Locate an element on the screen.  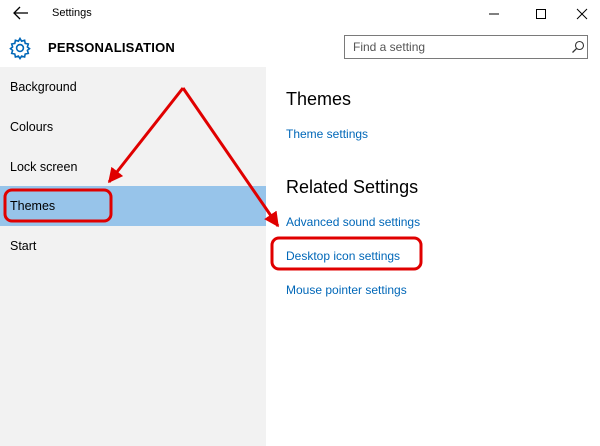
minimize-icon is located at coordinates (494, 14).